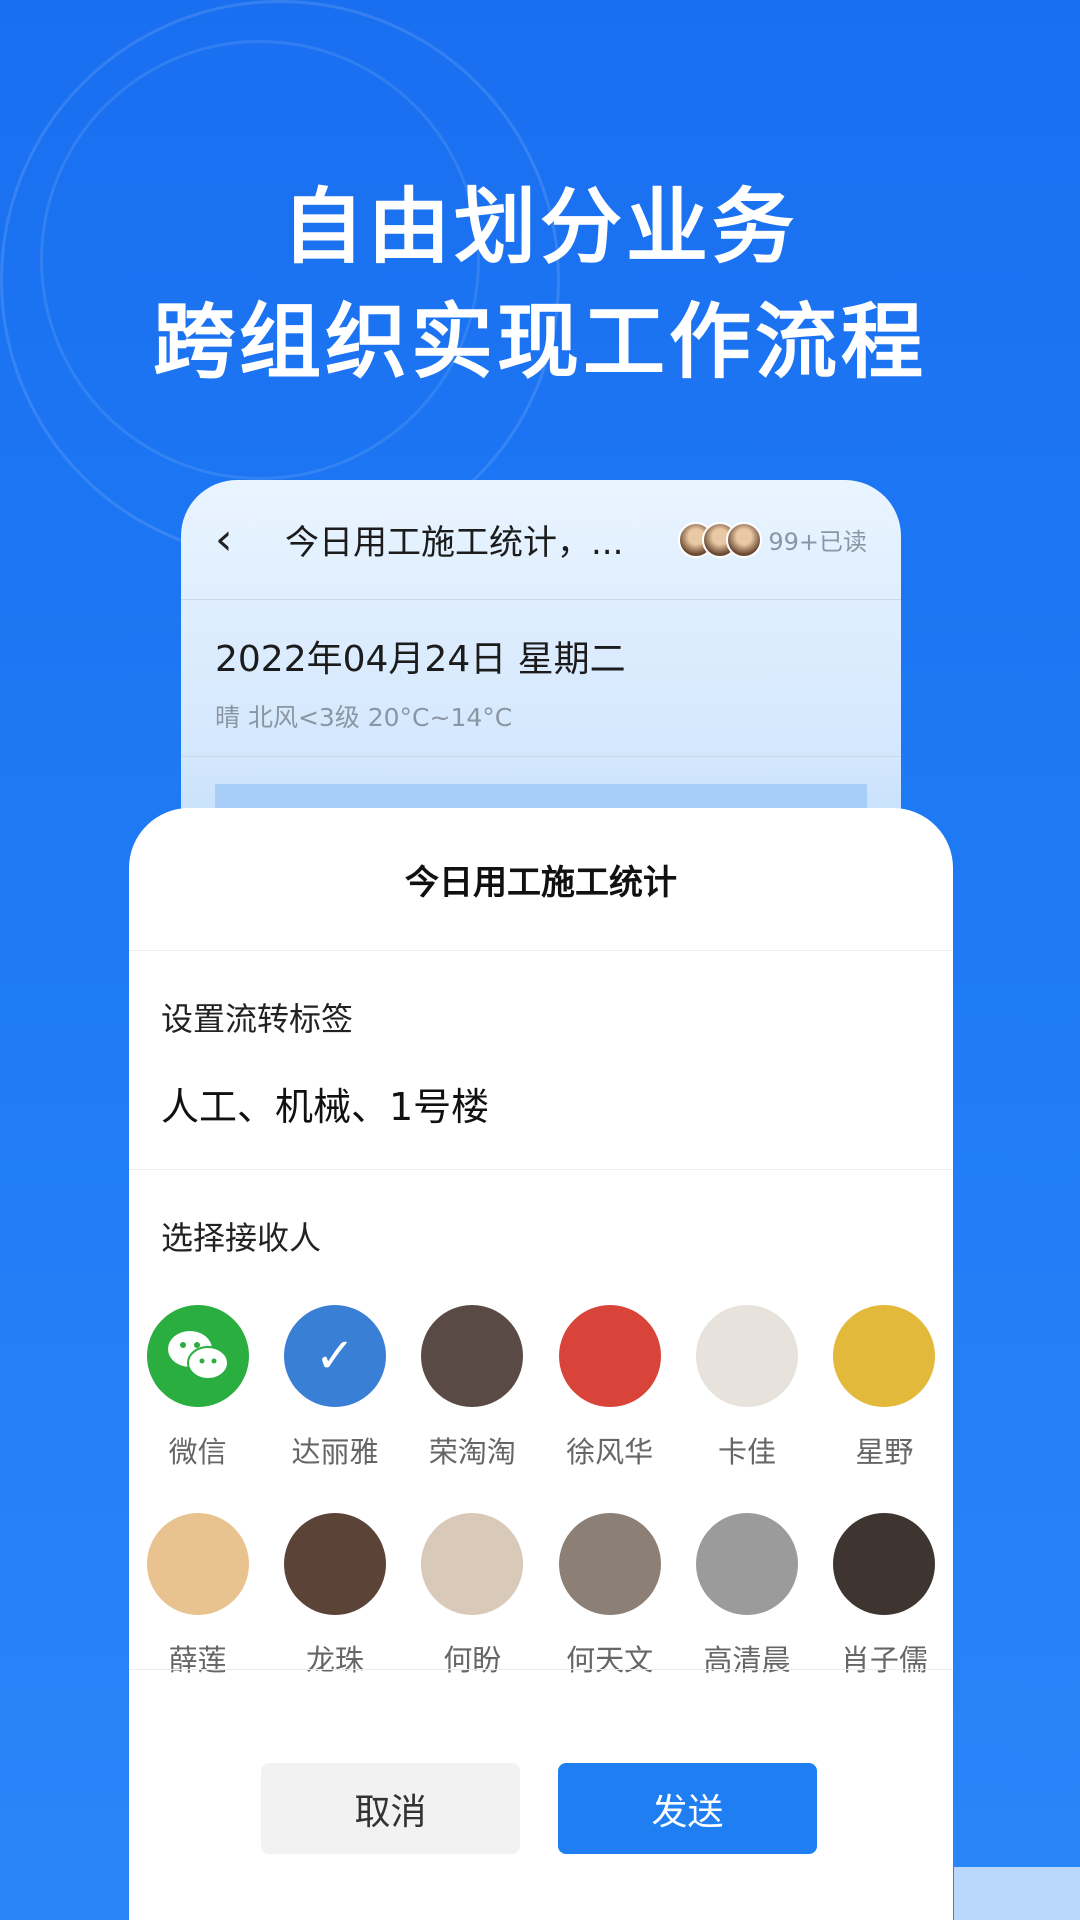 The image size is (1080, 1920). What do you see at coordinates (746, 1452) in the screenshot?
I see `recipient-name: 卡佳` at bounding box center [746, 1452].